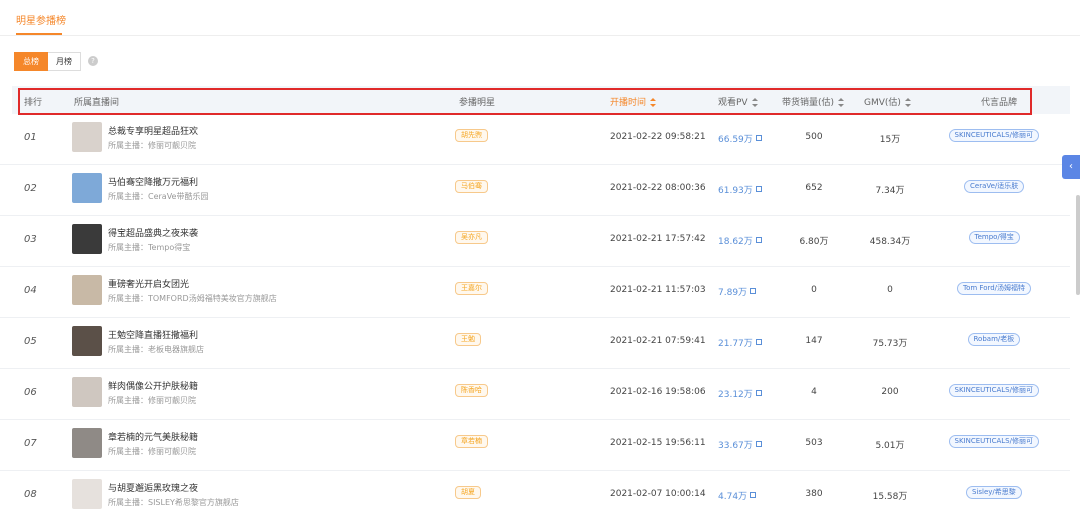  What do you see at coordinates (735, 242) in the screenshot?
I see `pv-value: 18.62万` at bounding box center [735, 242].